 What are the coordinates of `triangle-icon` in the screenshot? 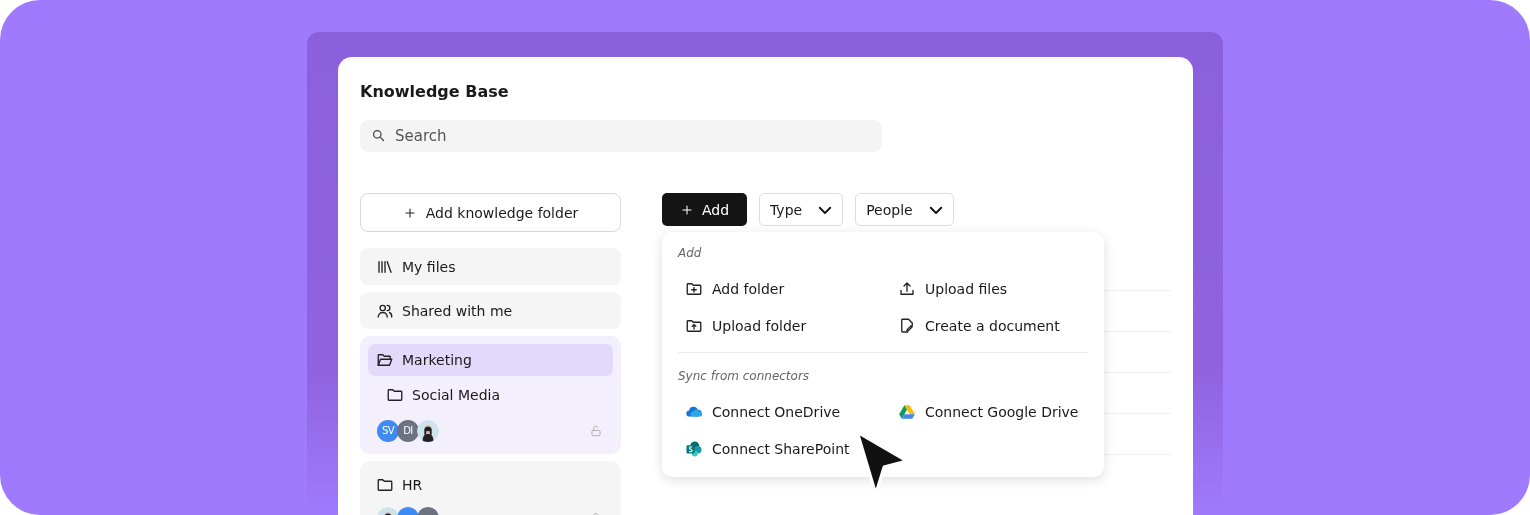 It's located at (907, 411).